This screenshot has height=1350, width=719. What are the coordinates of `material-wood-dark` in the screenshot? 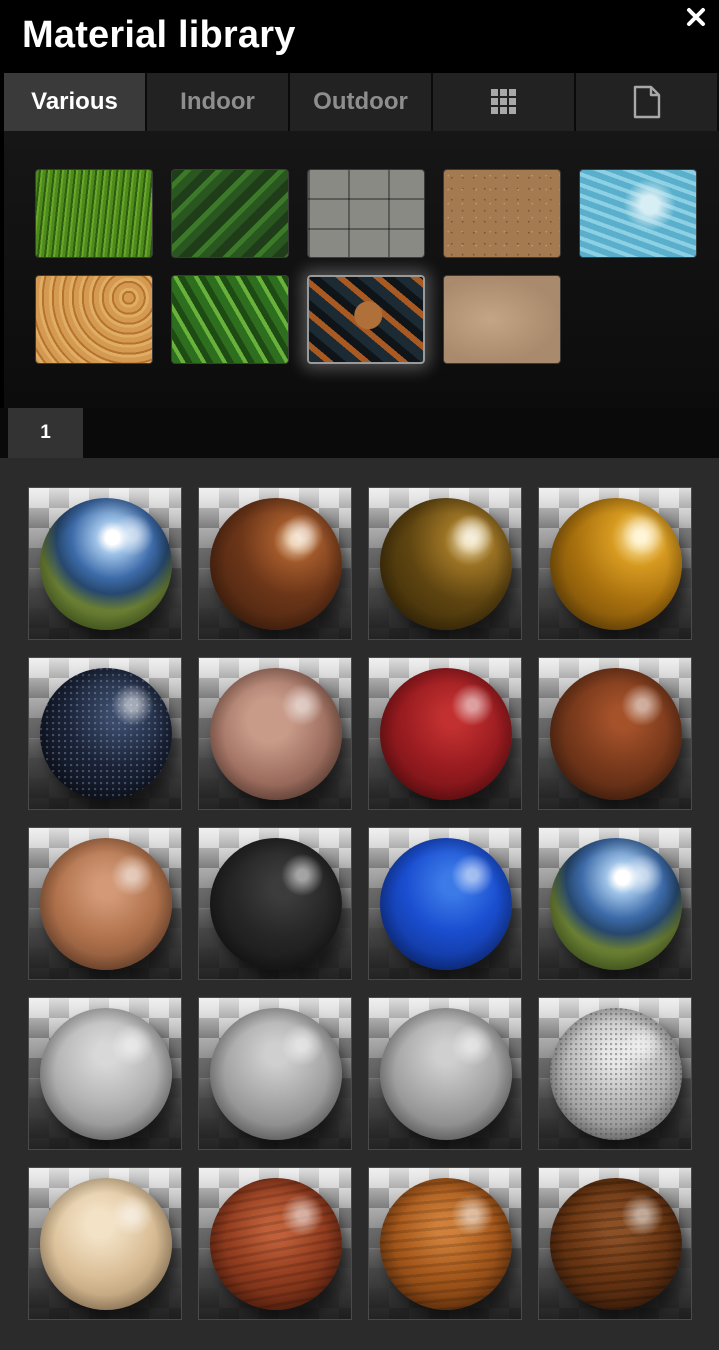 It's located at (615, 1243).